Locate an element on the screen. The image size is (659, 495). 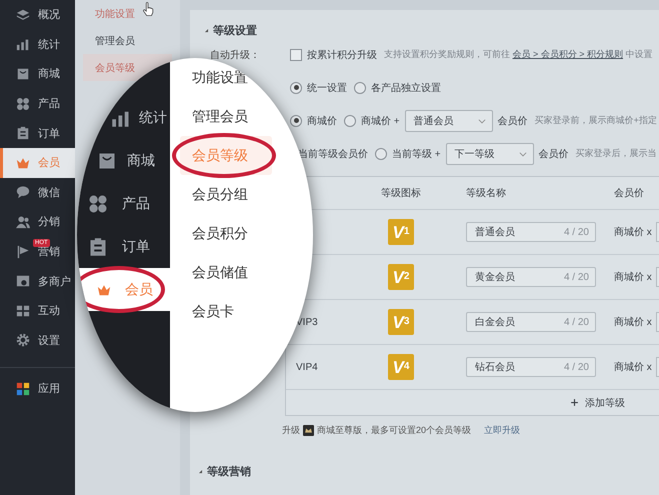
radio-label: 当前等级 + is located at coordinates (416, 154).